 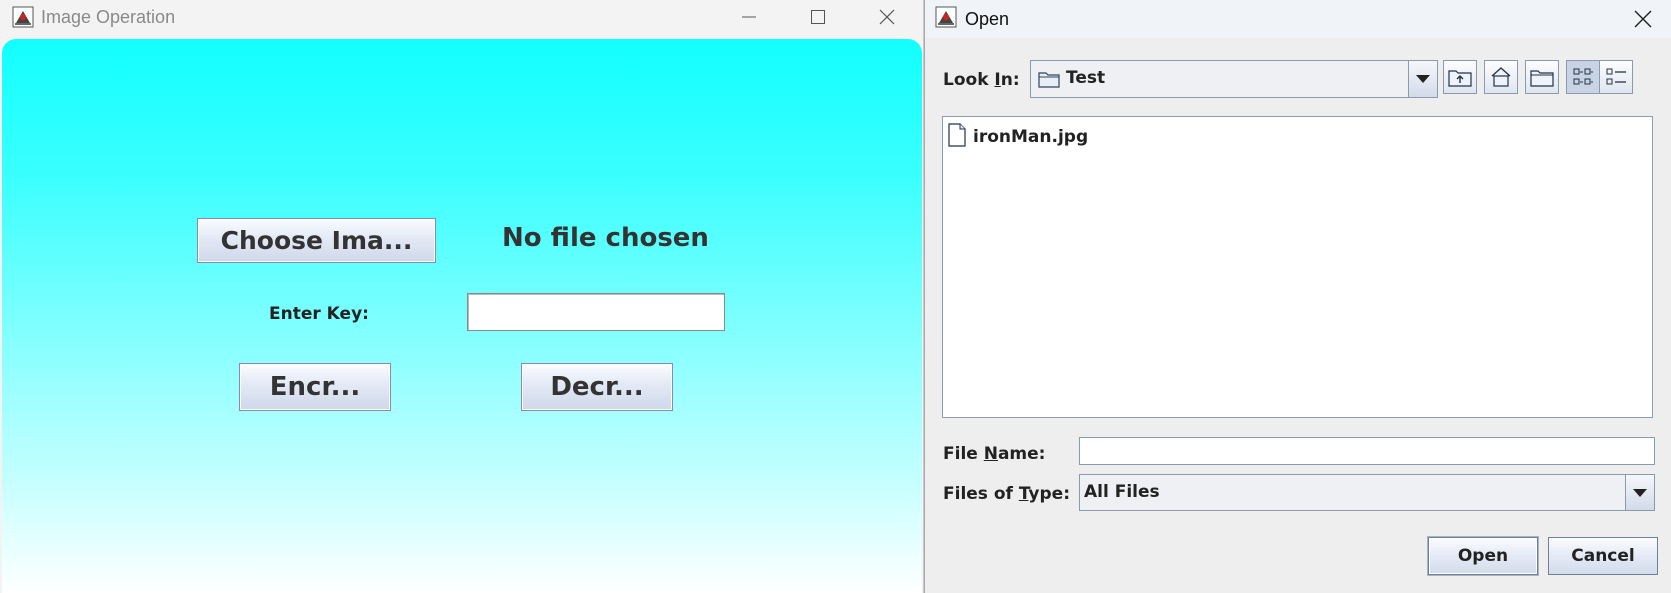 I want to click on files-of-type-combobox: All Files, so click(x=1367, y=492).